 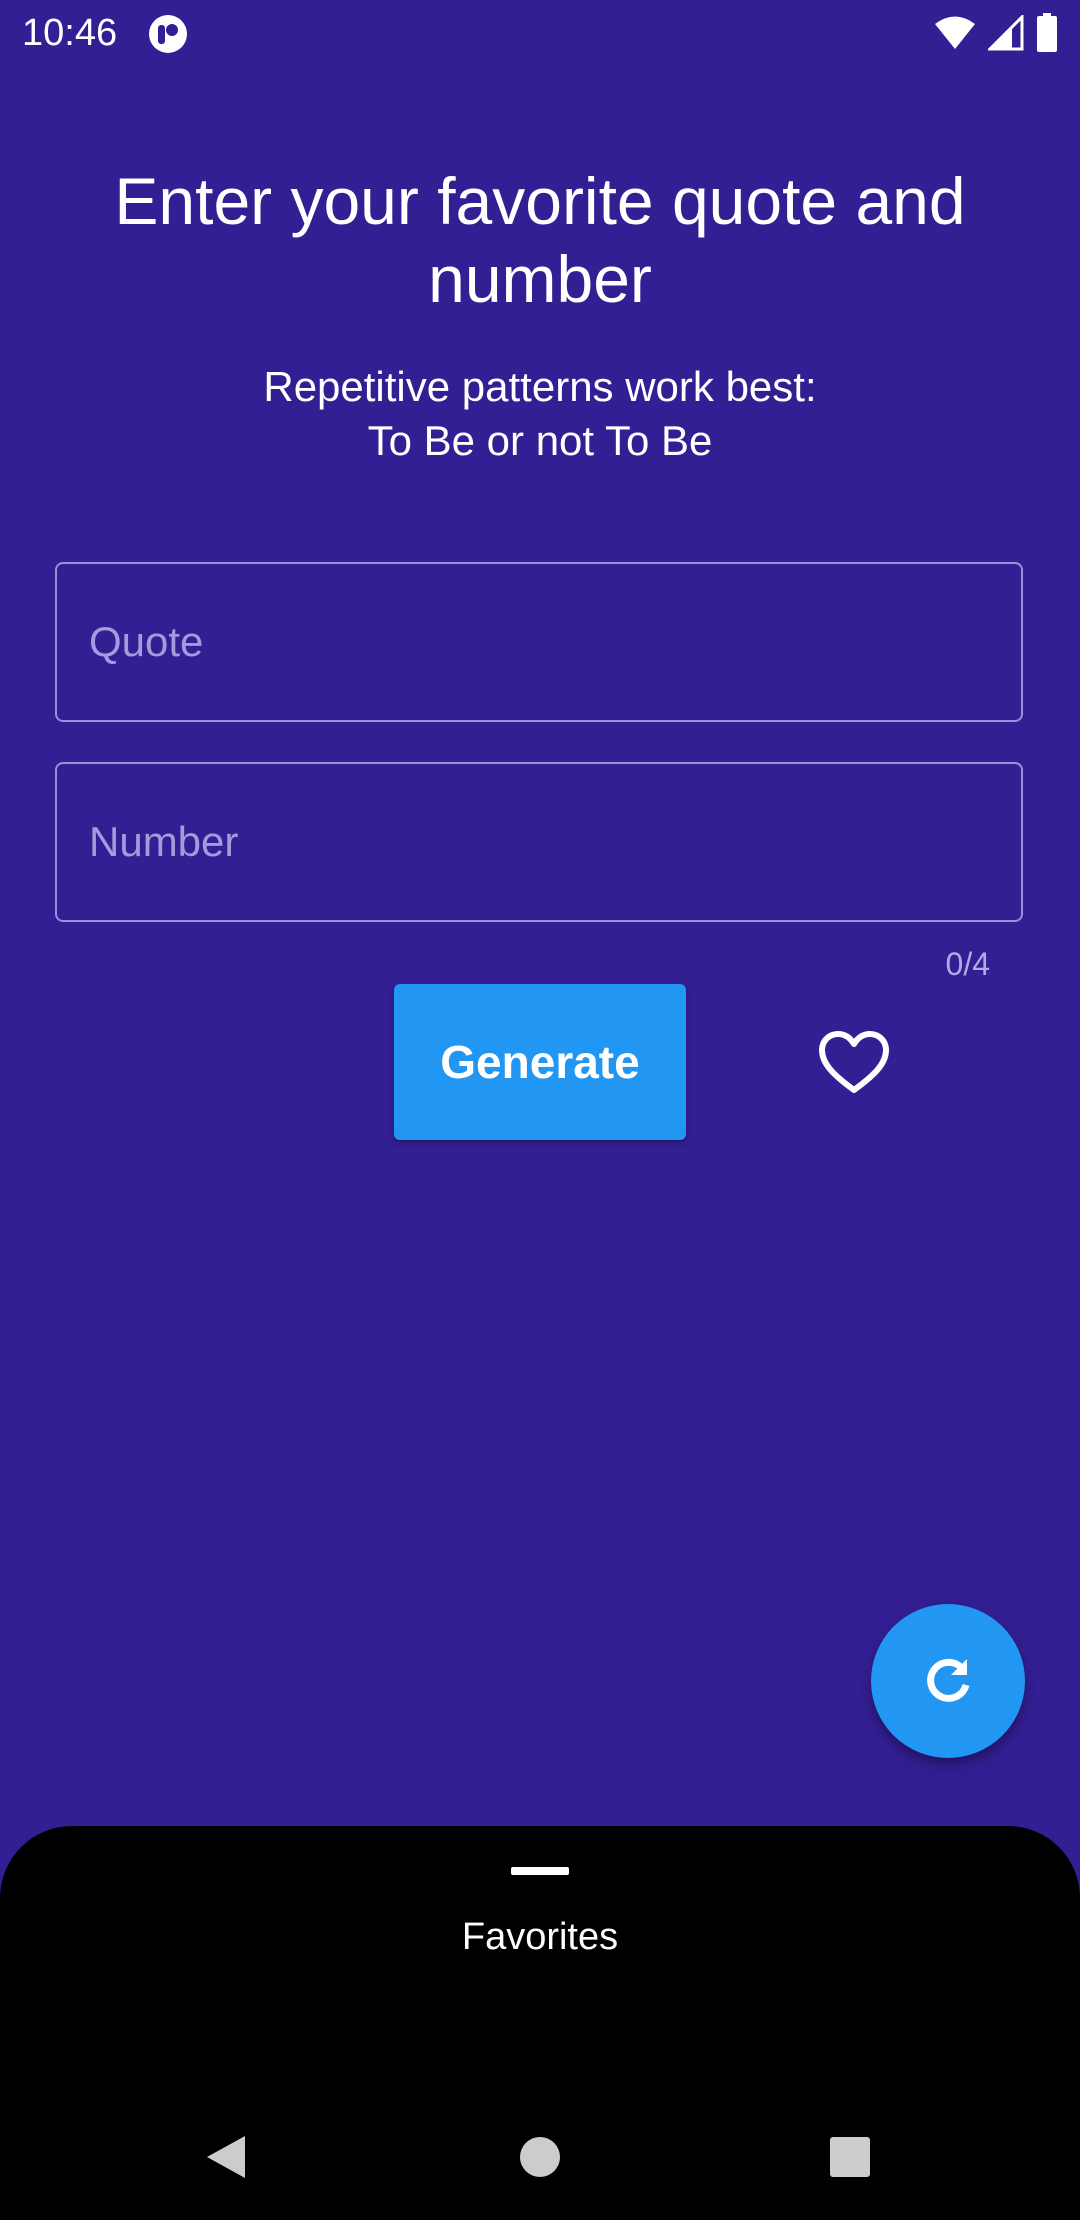 I want to click on nav-recents-button, so click(x=850, y=2157).